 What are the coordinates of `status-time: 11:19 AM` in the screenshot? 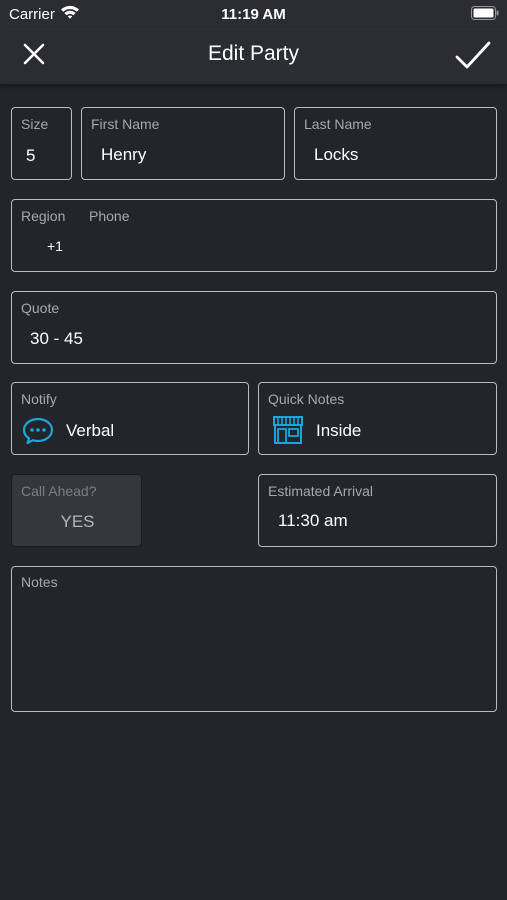 It's located at (253, 14).